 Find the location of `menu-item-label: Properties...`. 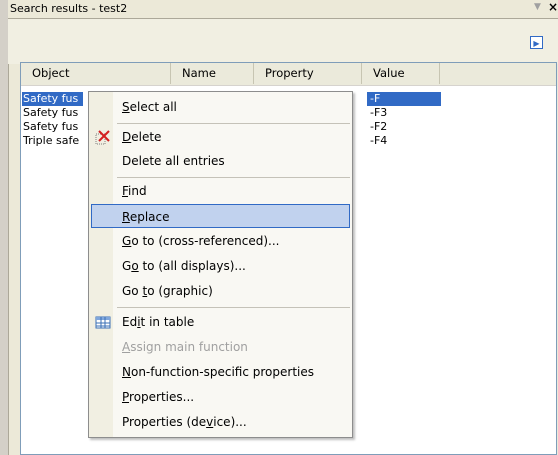

menu-item-label: Properties... is located at coordinates (158, 397).